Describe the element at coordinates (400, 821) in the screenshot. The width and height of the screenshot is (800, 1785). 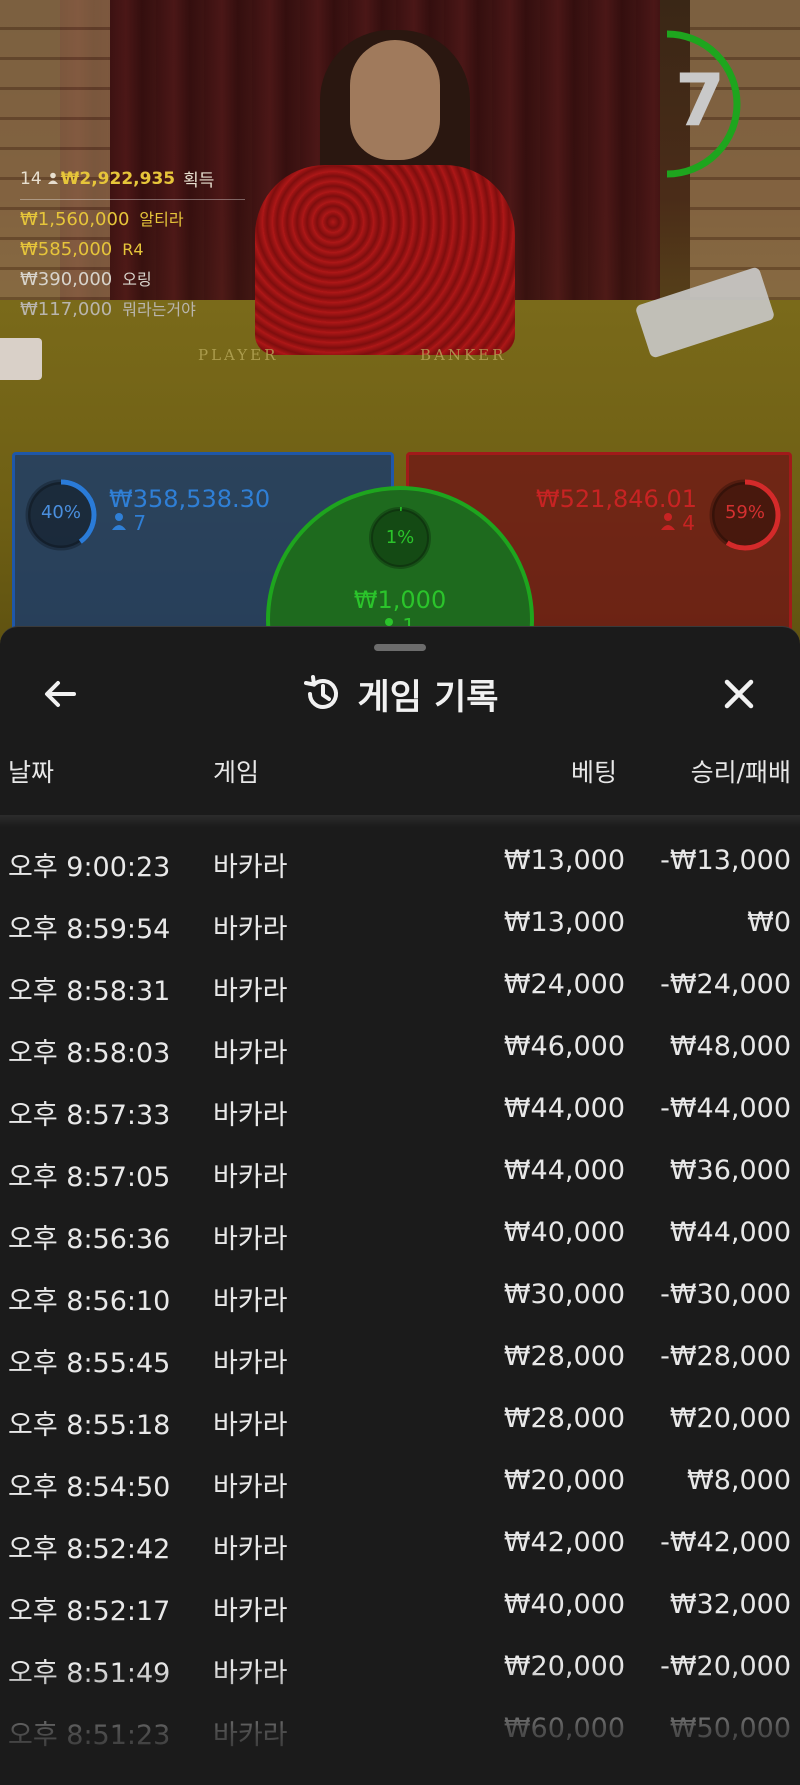
I see `header-divider` at that location.